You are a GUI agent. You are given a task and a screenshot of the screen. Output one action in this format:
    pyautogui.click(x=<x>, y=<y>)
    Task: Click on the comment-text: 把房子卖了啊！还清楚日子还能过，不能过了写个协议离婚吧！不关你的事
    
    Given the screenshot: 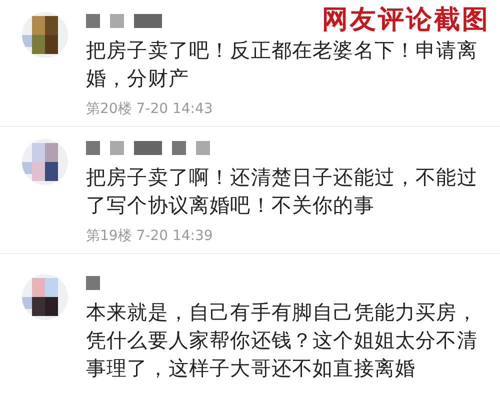 What is the action you would take?
    pyautogui.click(x=282, y=191)
    